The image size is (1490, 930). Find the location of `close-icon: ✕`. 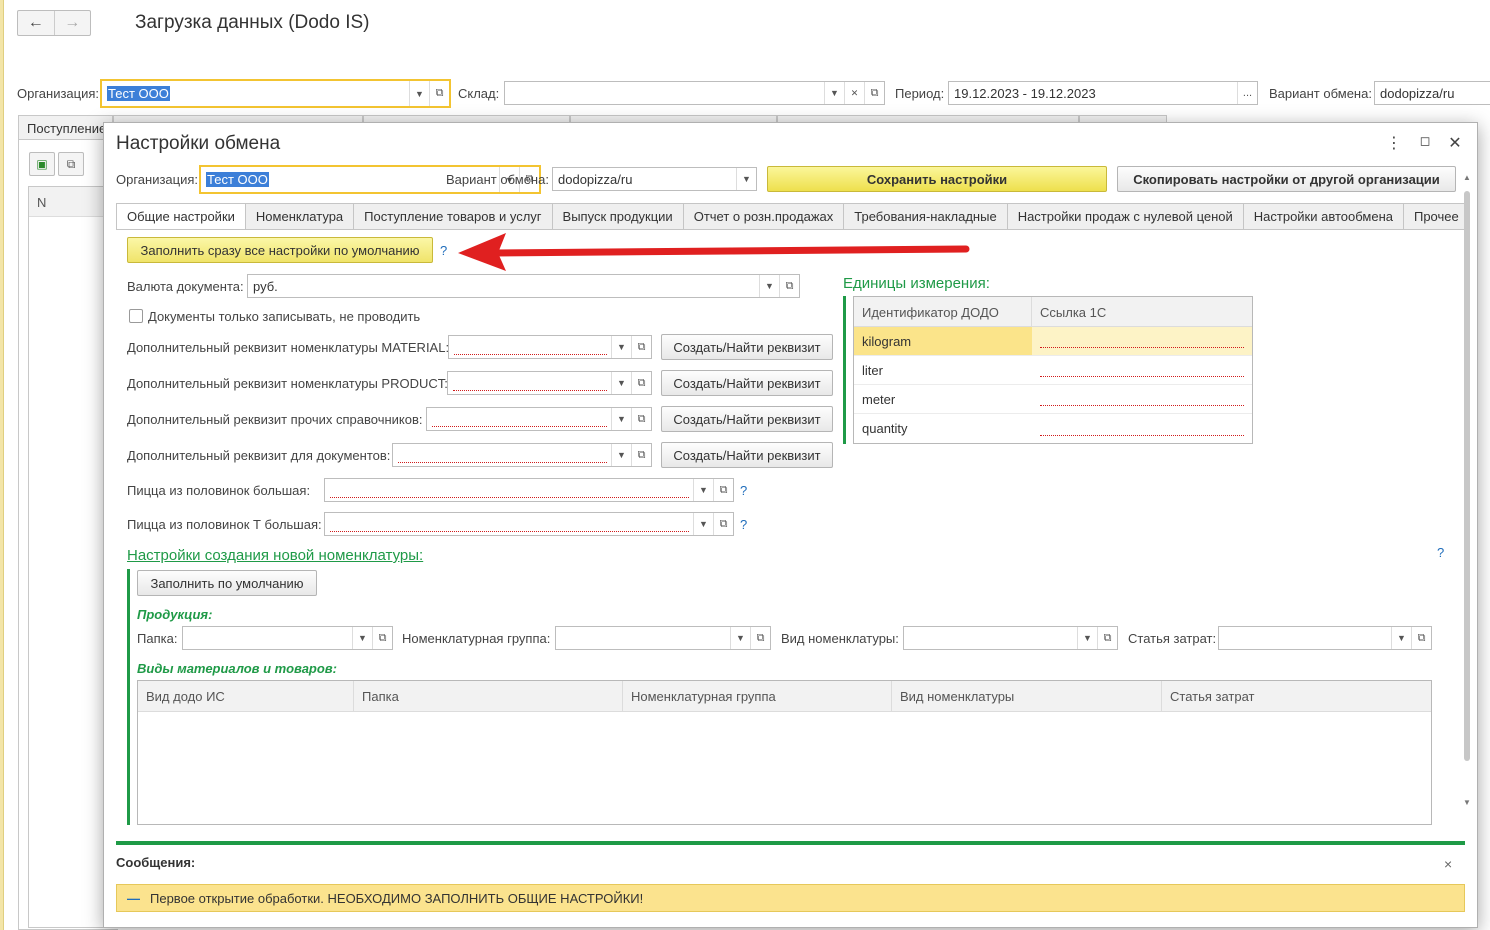

close-icon: ✕ is located at coordinates (1455, 143).